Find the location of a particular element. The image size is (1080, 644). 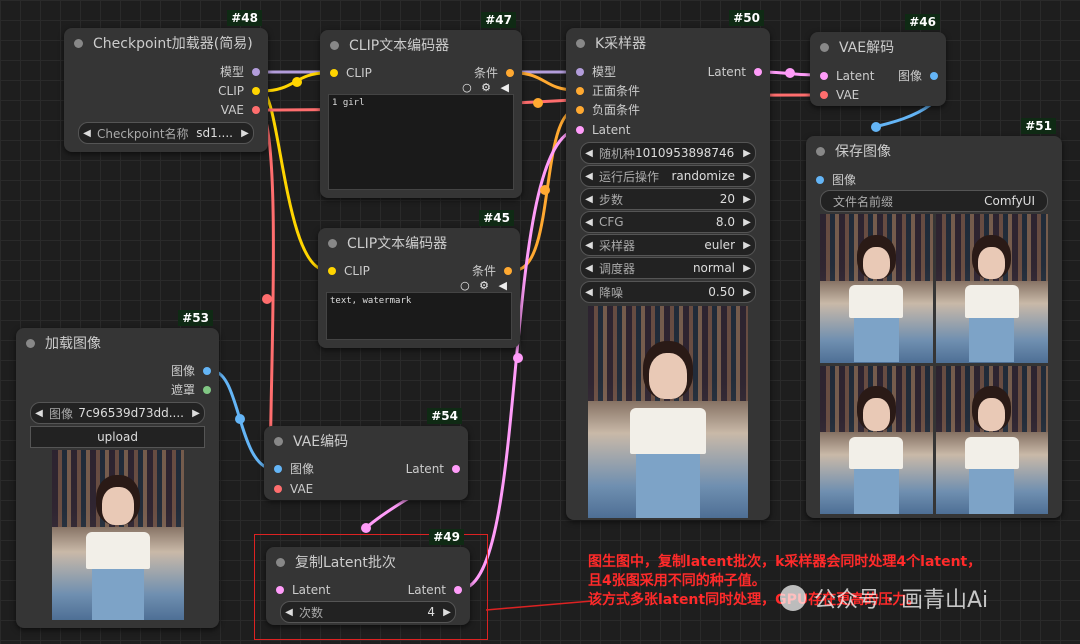

control-after-generate-widget: ◀ 运行后操作 randomize ▶ is located at coordinates (668, 176).